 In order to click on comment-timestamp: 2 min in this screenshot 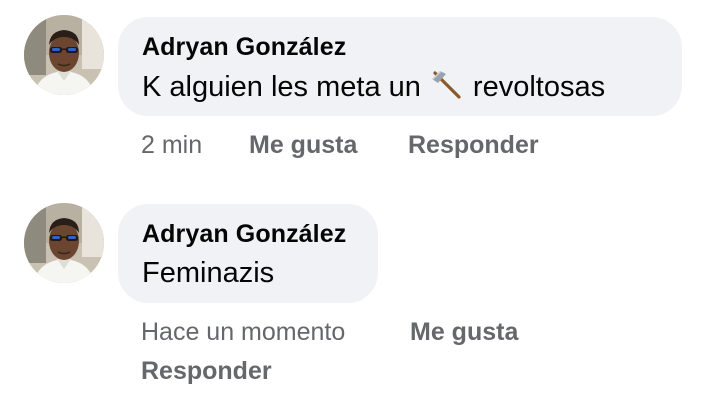, I will do `click(172, 145)`.